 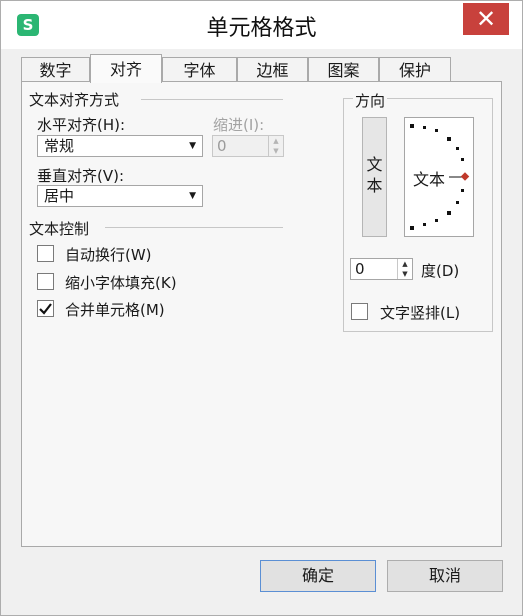 I want to click on orientation-title: 方向, so click(x=370, y=100).